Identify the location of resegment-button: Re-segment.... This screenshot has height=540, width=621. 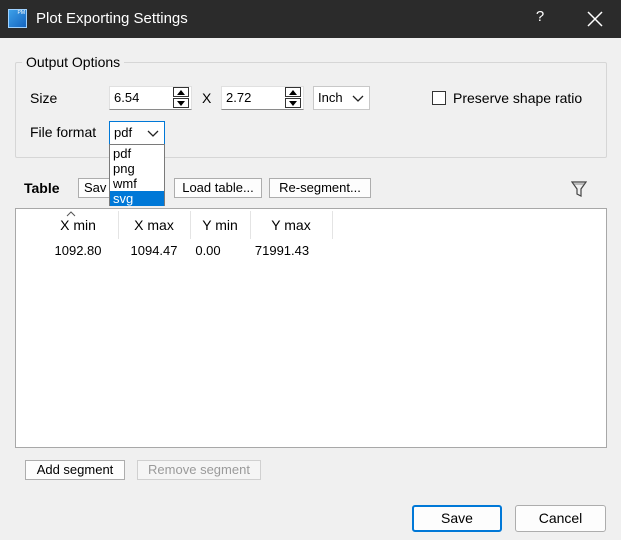
(320, 188).